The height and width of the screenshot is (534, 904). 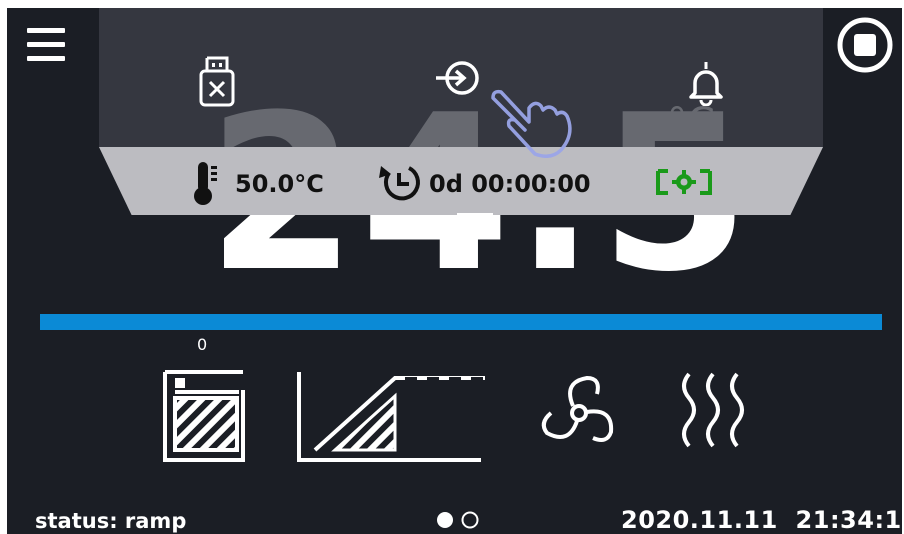 What do you see at coordinates (510, 184) in the screenshot?
I see `timer-value: 0d 00:00:00` at bounding box center [510, 184].